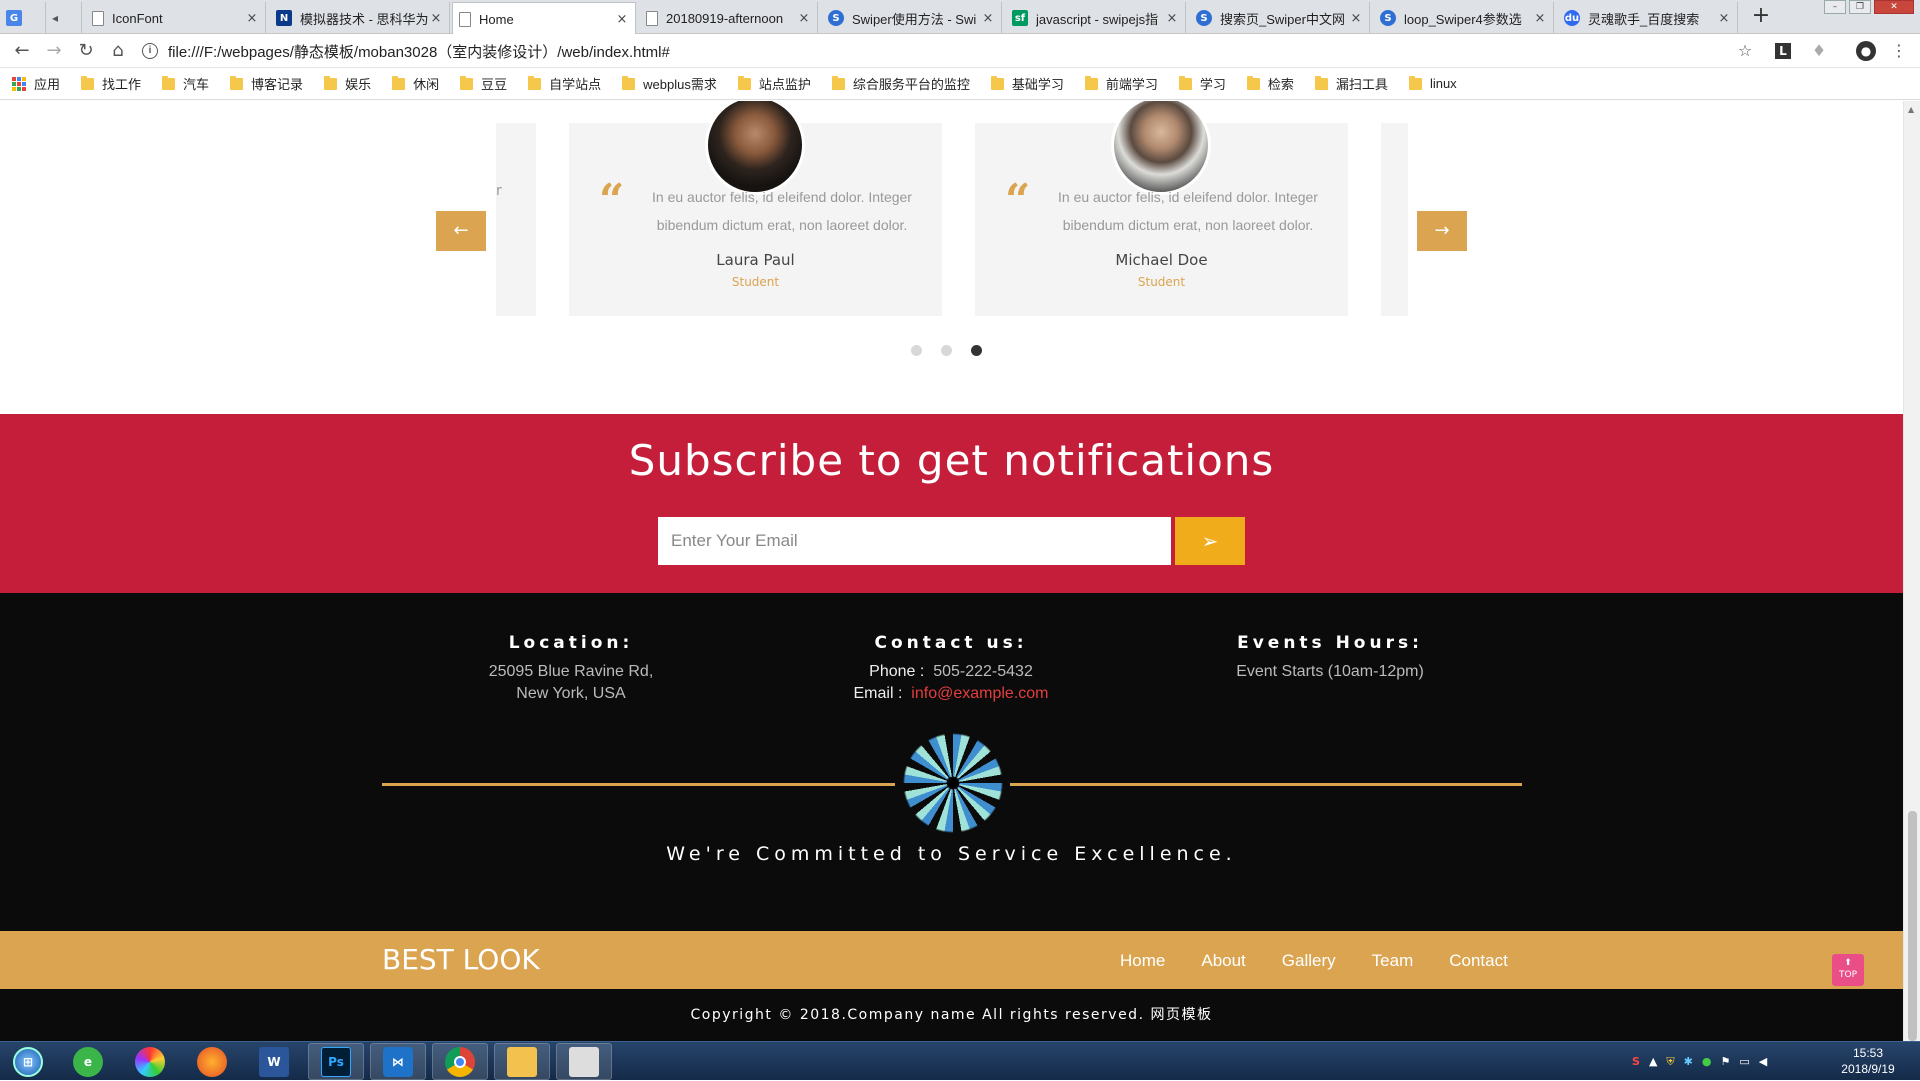 This screenshot has height=1081, width=1920. What do you see at coordinates (360, 18) in the screenshot?
I see `tab-simulator: N 模拟器技术 - 思科华为 ×` at bounding box center [360, 18].